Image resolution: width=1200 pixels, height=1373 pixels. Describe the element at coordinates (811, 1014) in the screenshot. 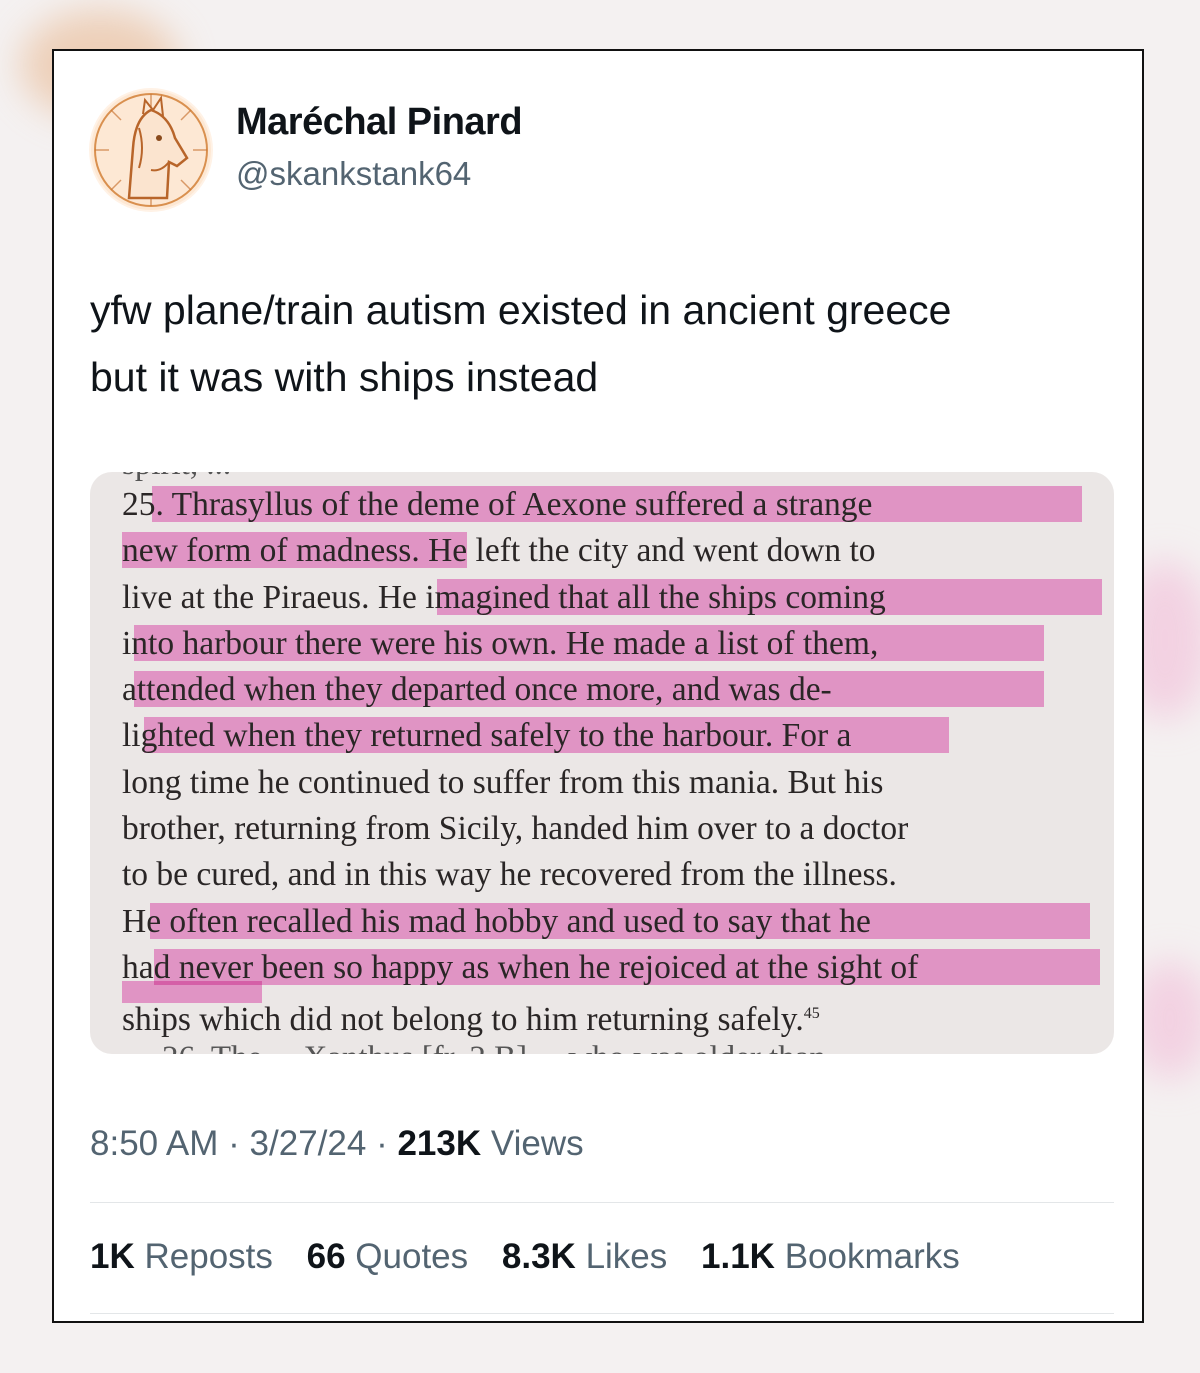

I see `footnote-number: 45` at that location.